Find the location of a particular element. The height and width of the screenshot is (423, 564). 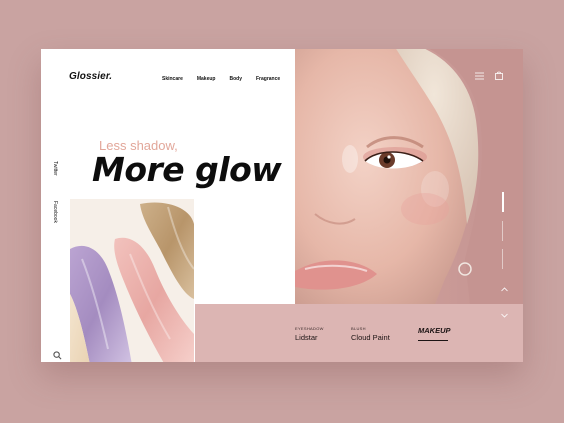

makeup-swatch-image is located at coordinates (132, 280).